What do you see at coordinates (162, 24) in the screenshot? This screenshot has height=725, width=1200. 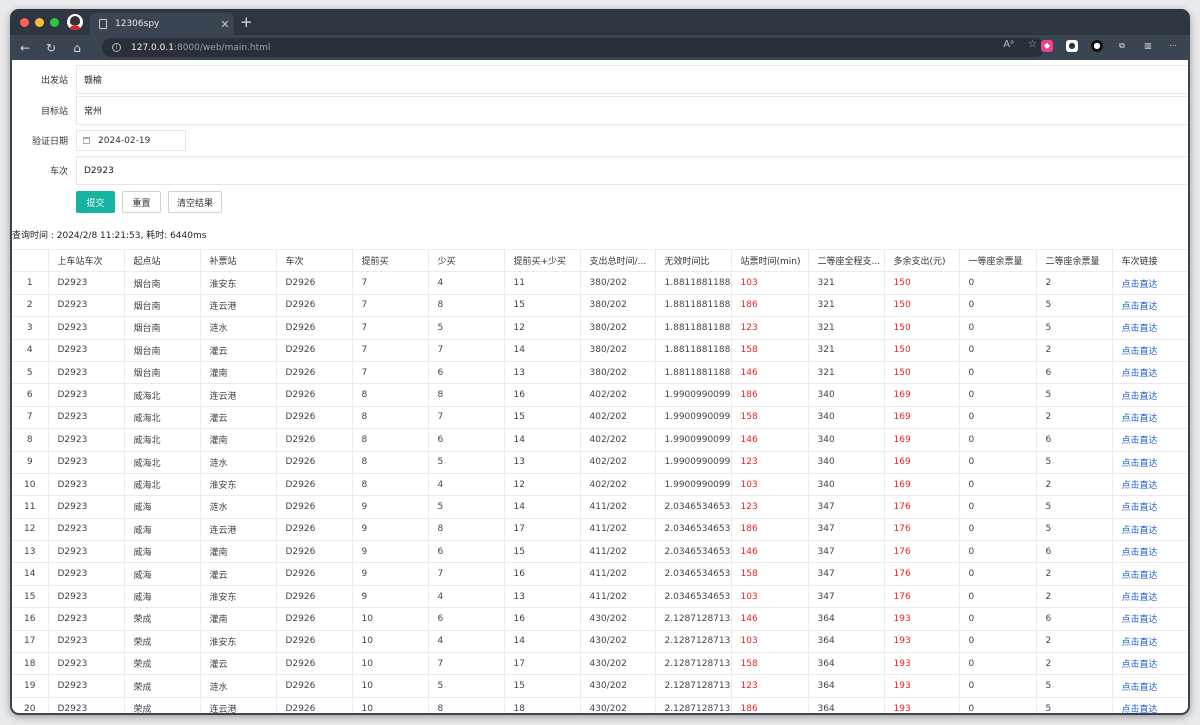 I see `browser-tab: 12306spy ✕` at bounding box center [162, 24].